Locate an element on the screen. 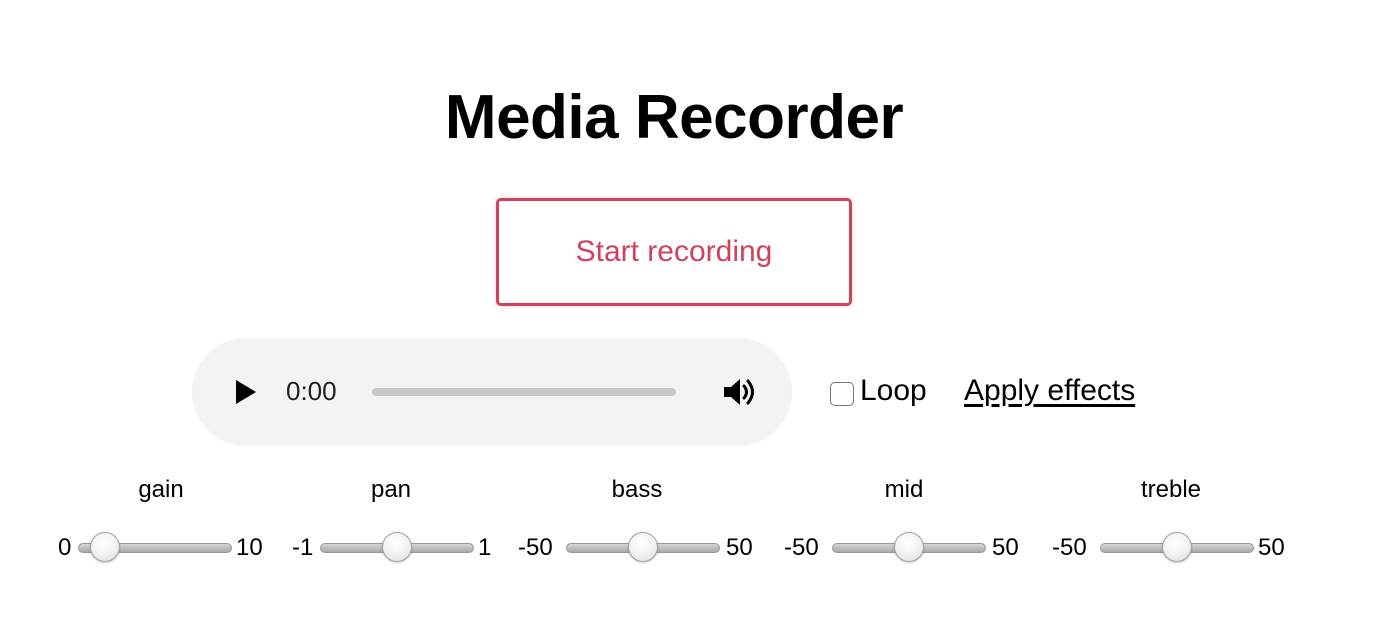 The height and width of the screenshot is (622, 1376). mid-slider-thumb is located at coordinates (909, 547).